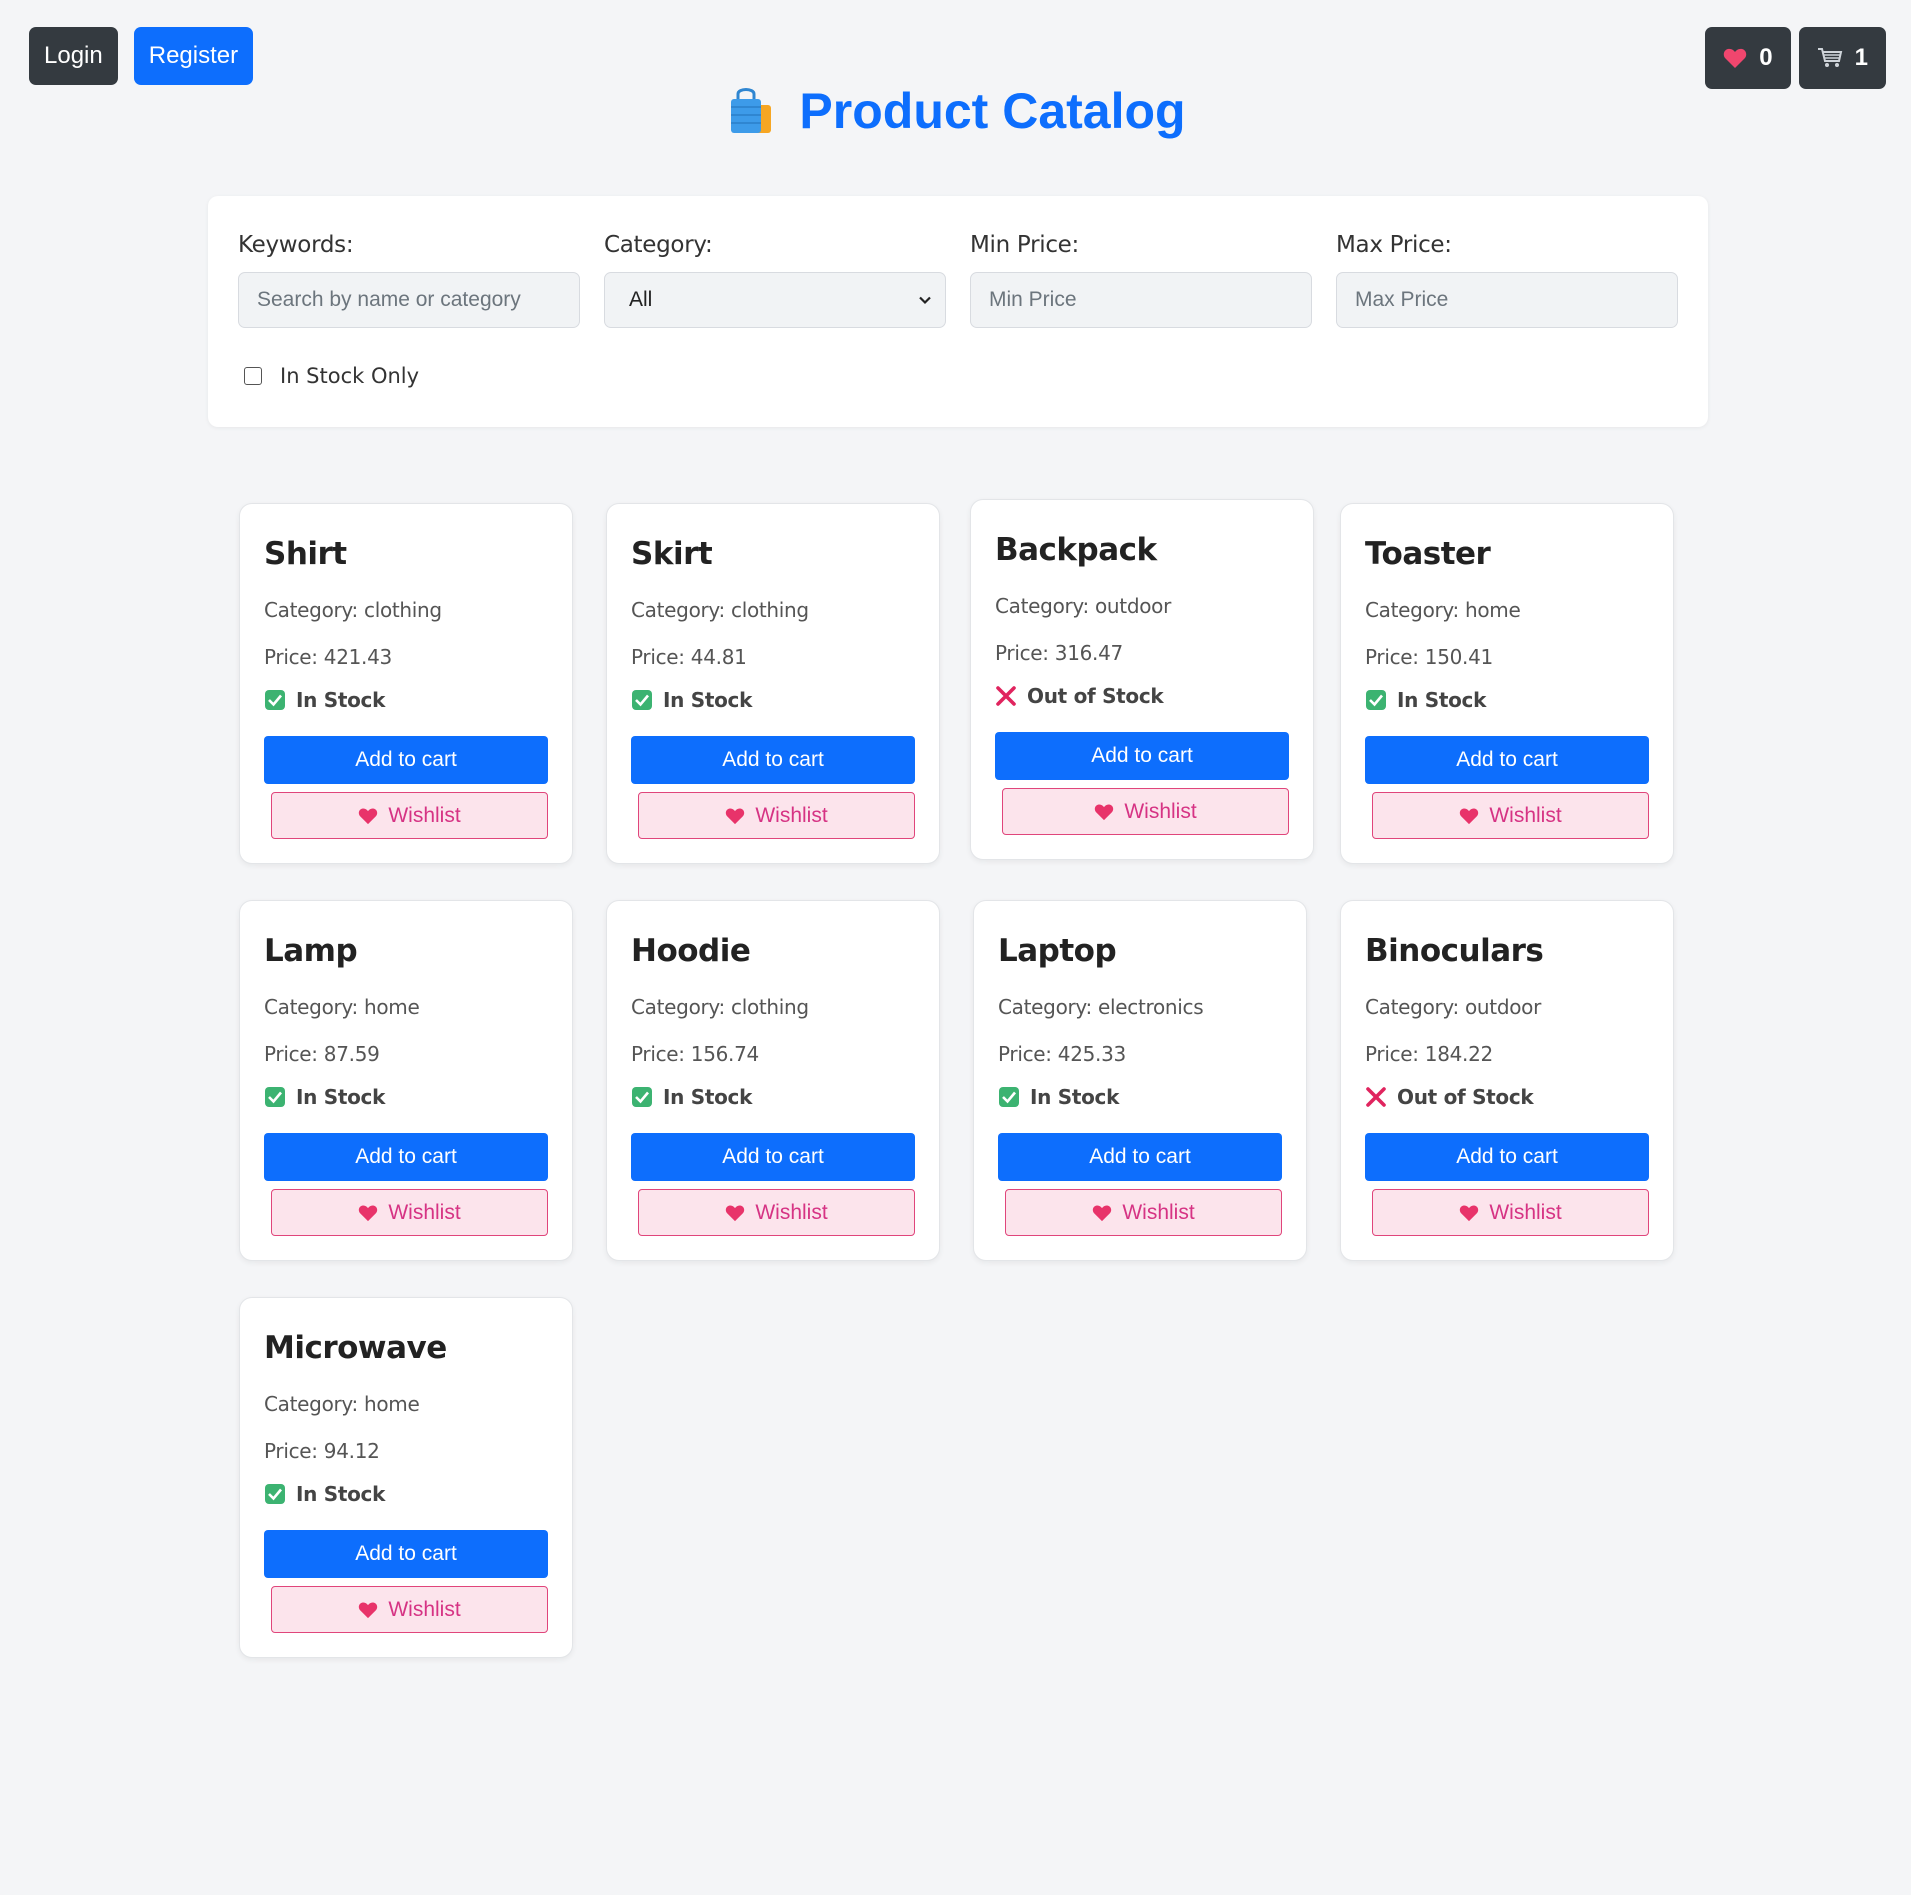  I want to click on product-price: Price: 184.22, so click(1429, 1054).